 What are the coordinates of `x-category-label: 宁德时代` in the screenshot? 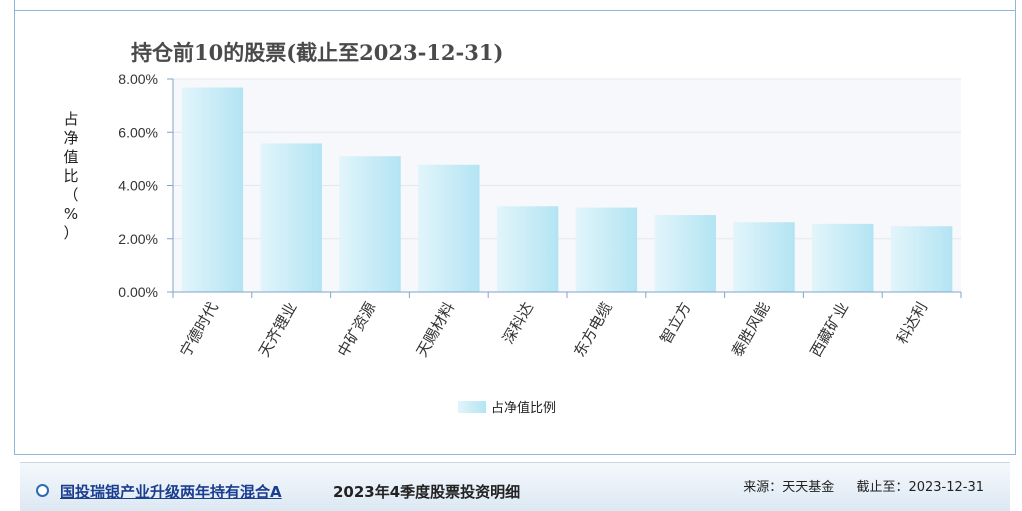 It's located at (199, 329).